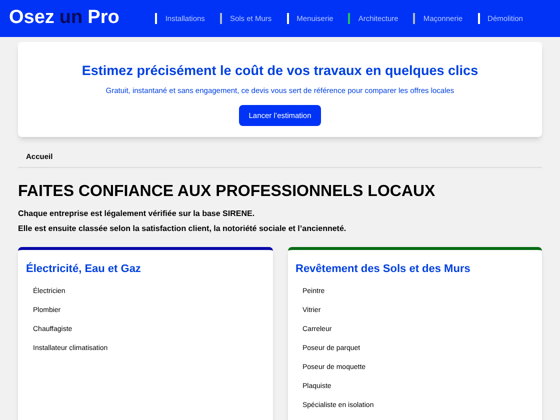 The image size is (560, 420). Describe the element at coordinates (104, 18) in the screenshot. I see `logo-text: Pro` at that location.